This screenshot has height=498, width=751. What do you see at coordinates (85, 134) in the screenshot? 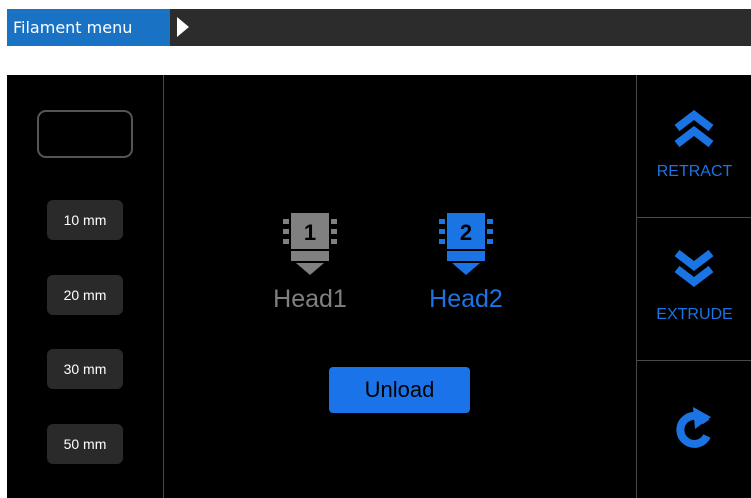
I see `amount-display` at bounding box center [85, 134].